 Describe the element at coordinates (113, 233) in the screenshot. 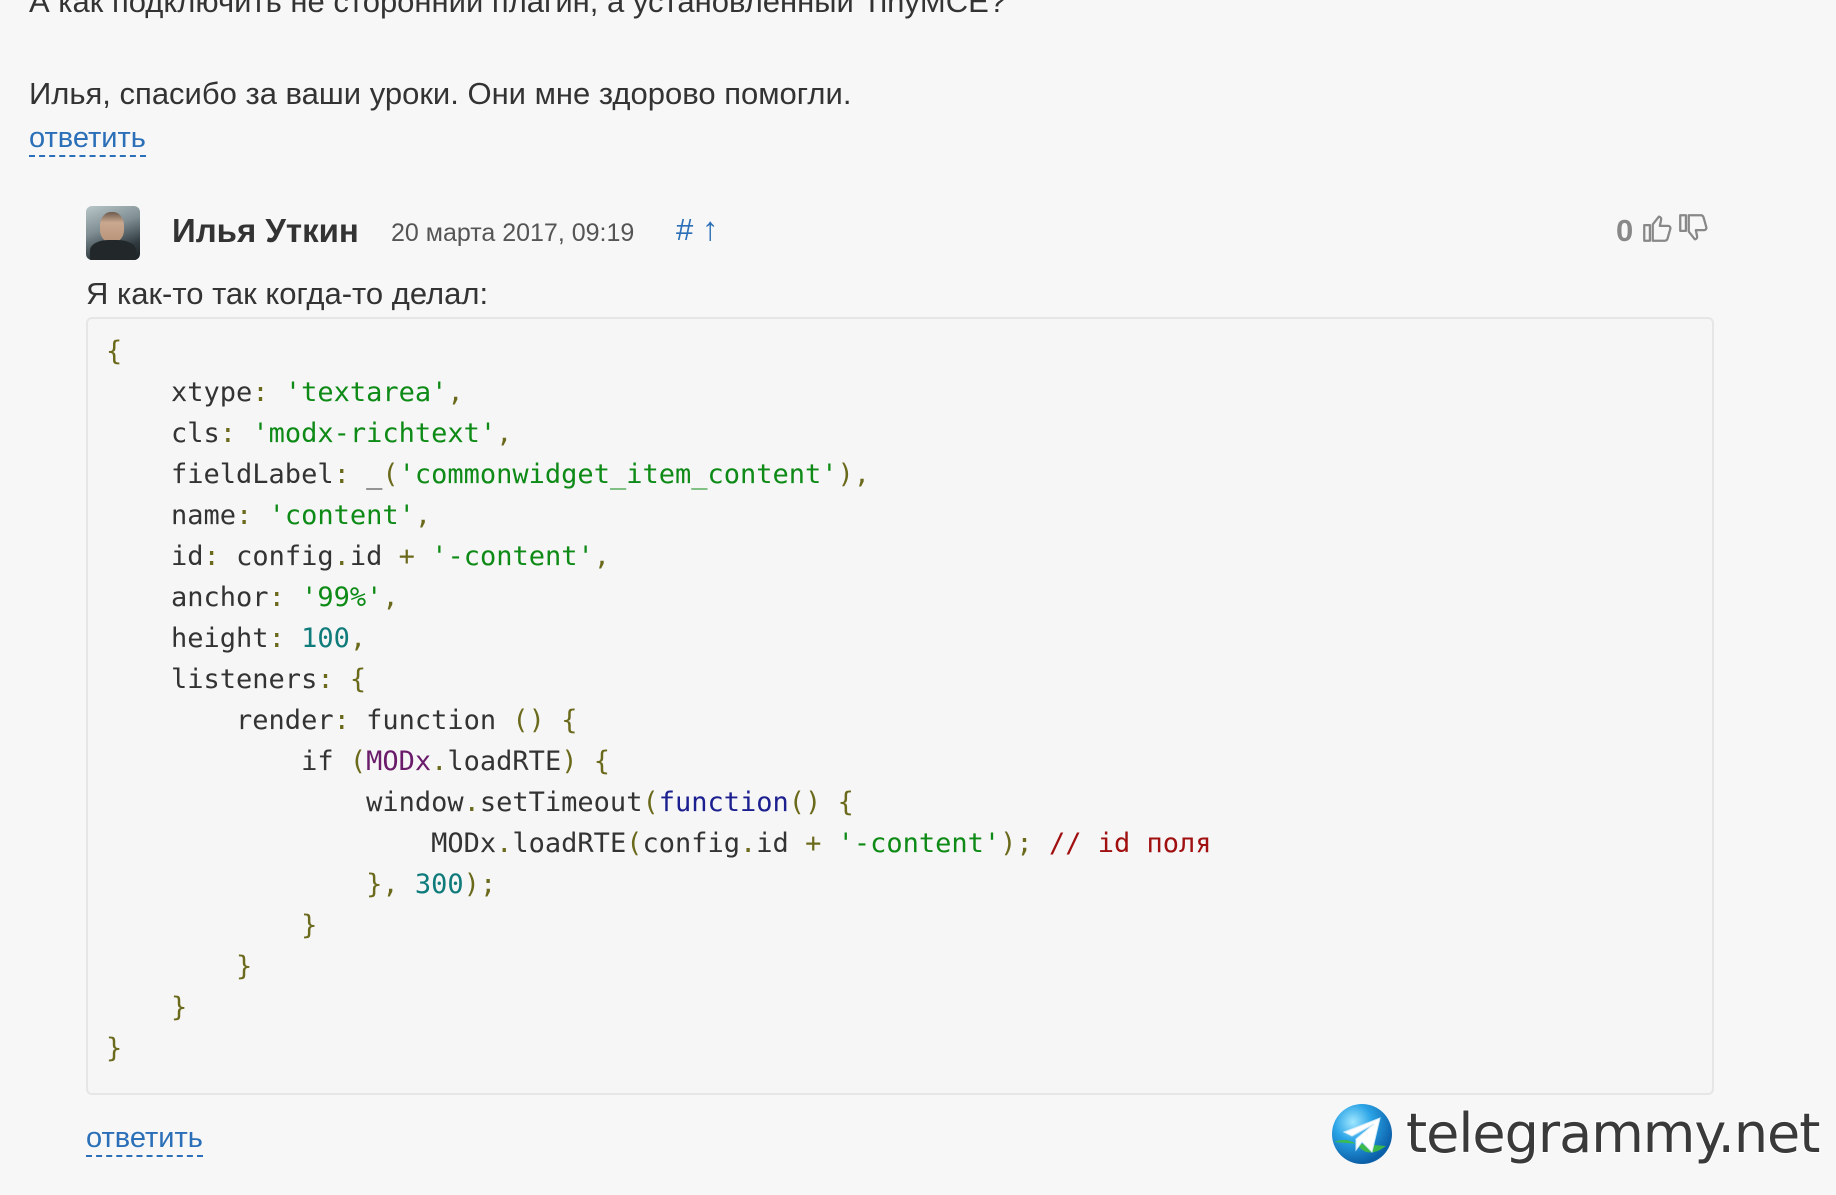

I see `user-avatar` at that location.